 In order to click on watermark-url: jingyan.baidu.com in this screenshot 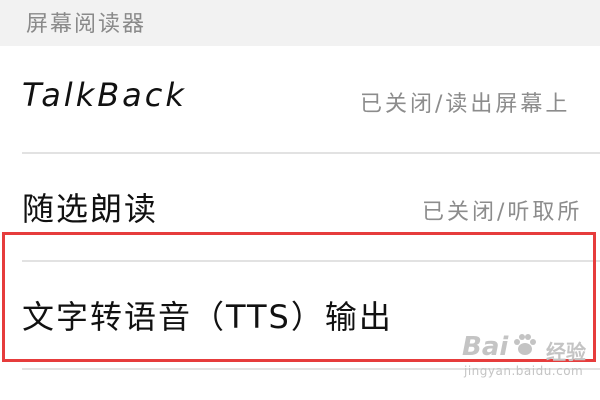, I will do `click(524, 371)`.